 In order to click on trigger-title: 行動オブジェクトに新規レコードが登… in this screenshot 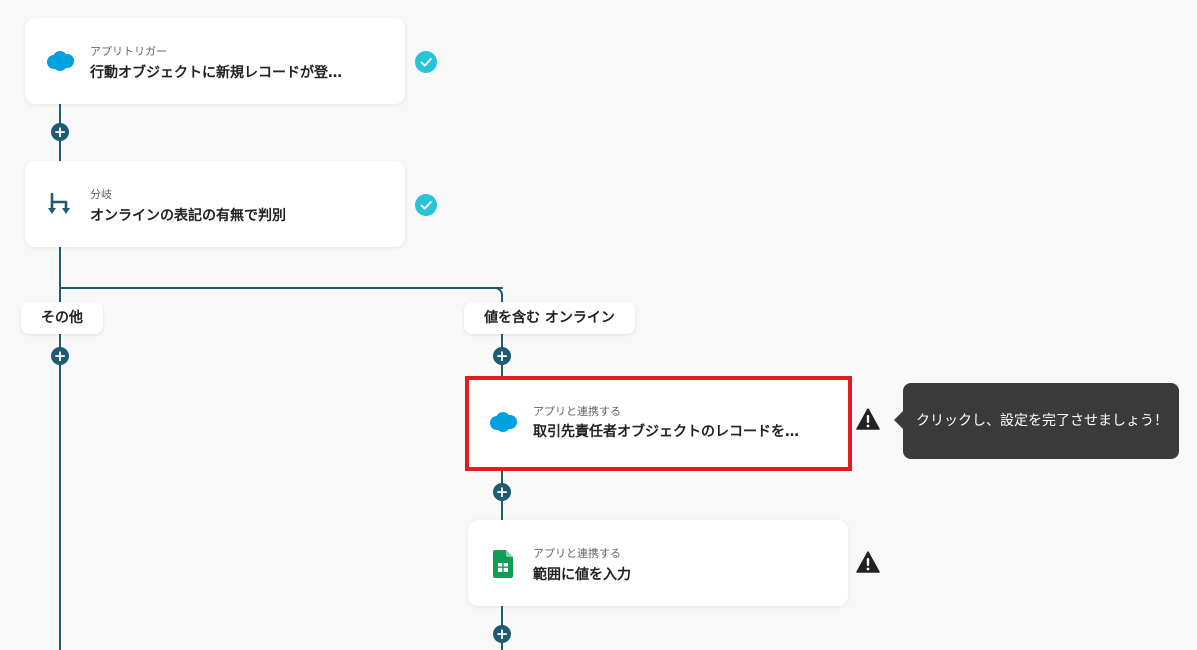, I will do `click(216, 73)`.